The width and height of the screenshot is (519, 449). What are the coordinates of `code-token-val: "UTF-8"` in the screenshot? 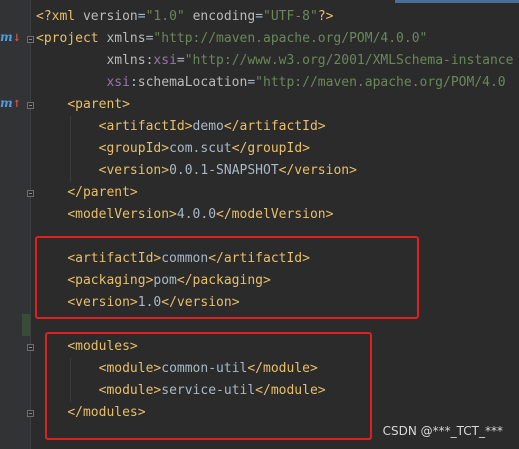 It's located at (290, 16).